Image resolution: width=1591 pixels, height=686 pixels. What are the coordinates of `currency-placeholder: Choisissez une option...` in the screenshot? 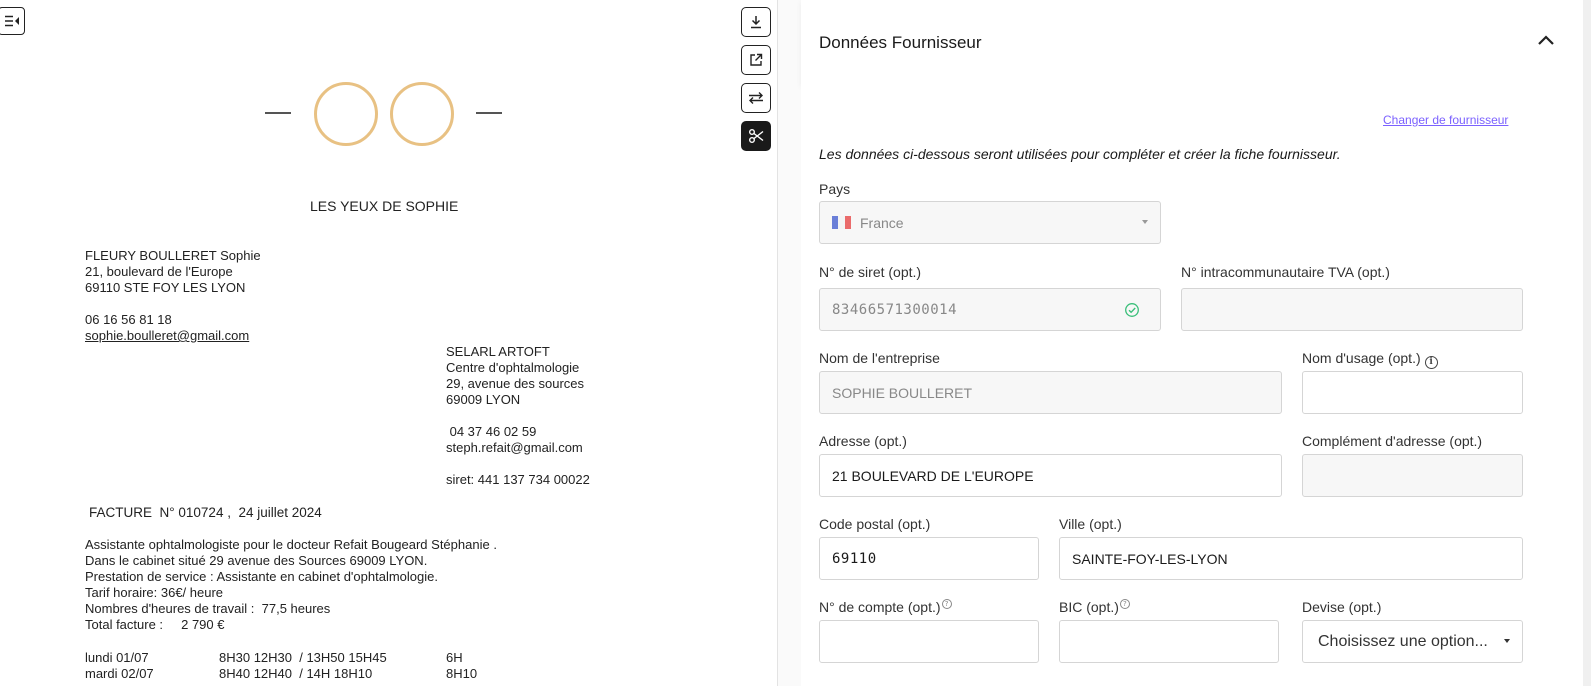 It's located at (1403, 641).